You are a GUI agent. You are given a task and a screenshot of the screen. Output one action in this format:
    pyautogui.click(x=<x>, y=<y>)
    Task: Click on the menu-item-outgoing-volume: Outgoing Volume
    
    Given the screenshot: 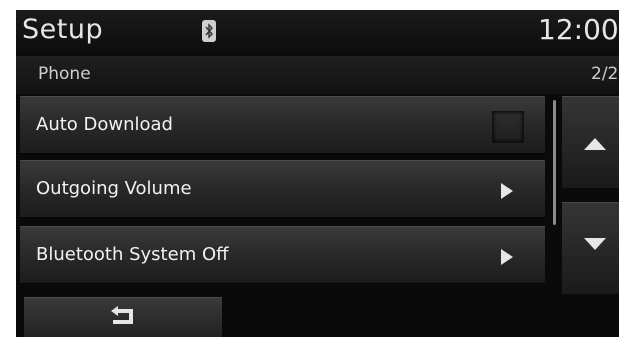 What is the action you would take?
    pyautogui.click(x=282, y=189)
    